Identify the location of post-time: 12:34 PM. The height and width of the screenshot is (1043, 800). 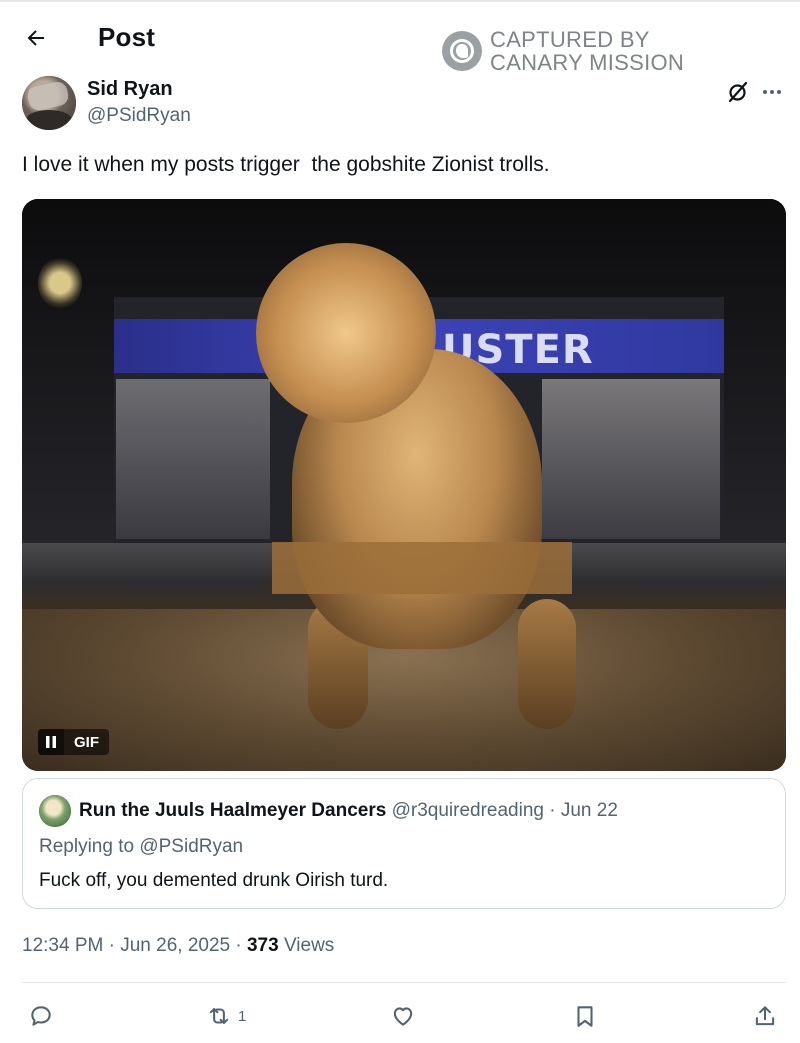
(62, 945).